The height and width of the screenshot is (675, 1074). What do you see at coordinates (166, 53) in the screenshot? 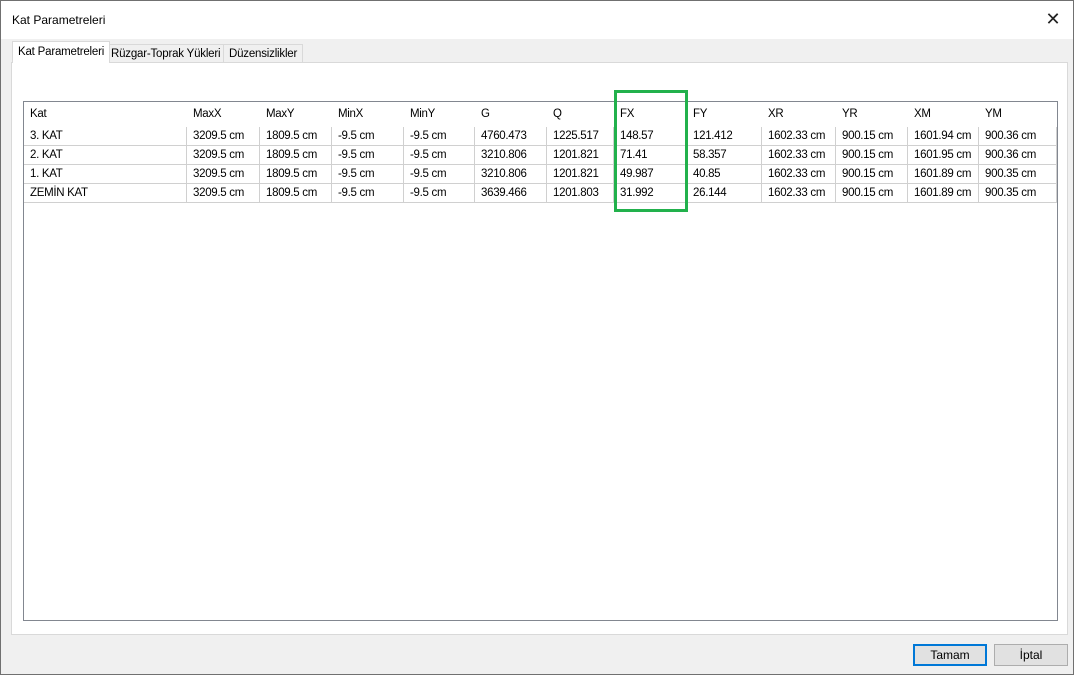
I see `tab-ruzgar-toprak-yukleri: Rüzgar-Toprak Yükleri` at bounding box center [166, 53].